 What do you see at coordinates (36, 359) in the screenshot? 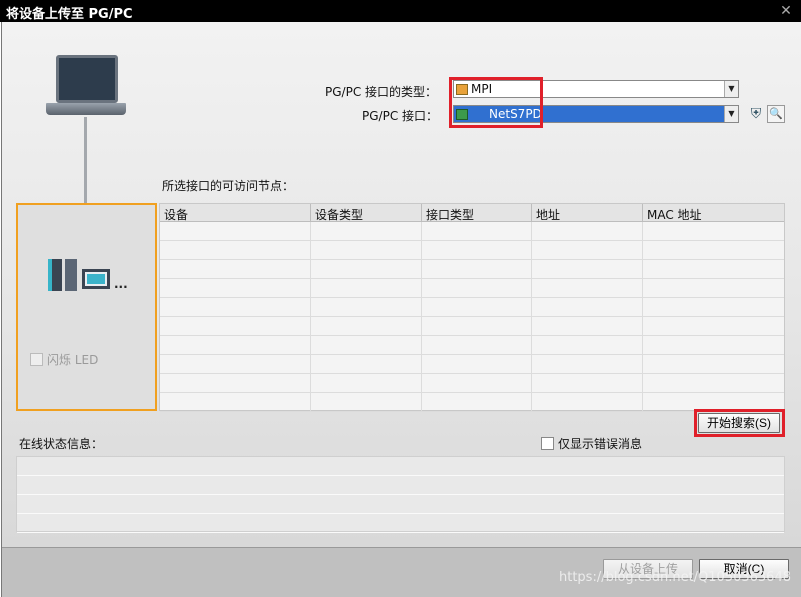
I see `flash-led-checkbox` at bounding box center [36, 359].